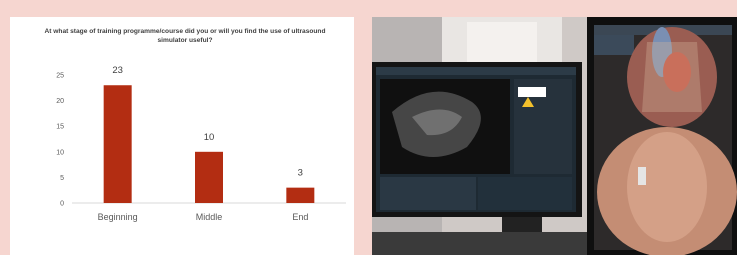  I want to click on y-tick-label: 20, so click(60, 101).